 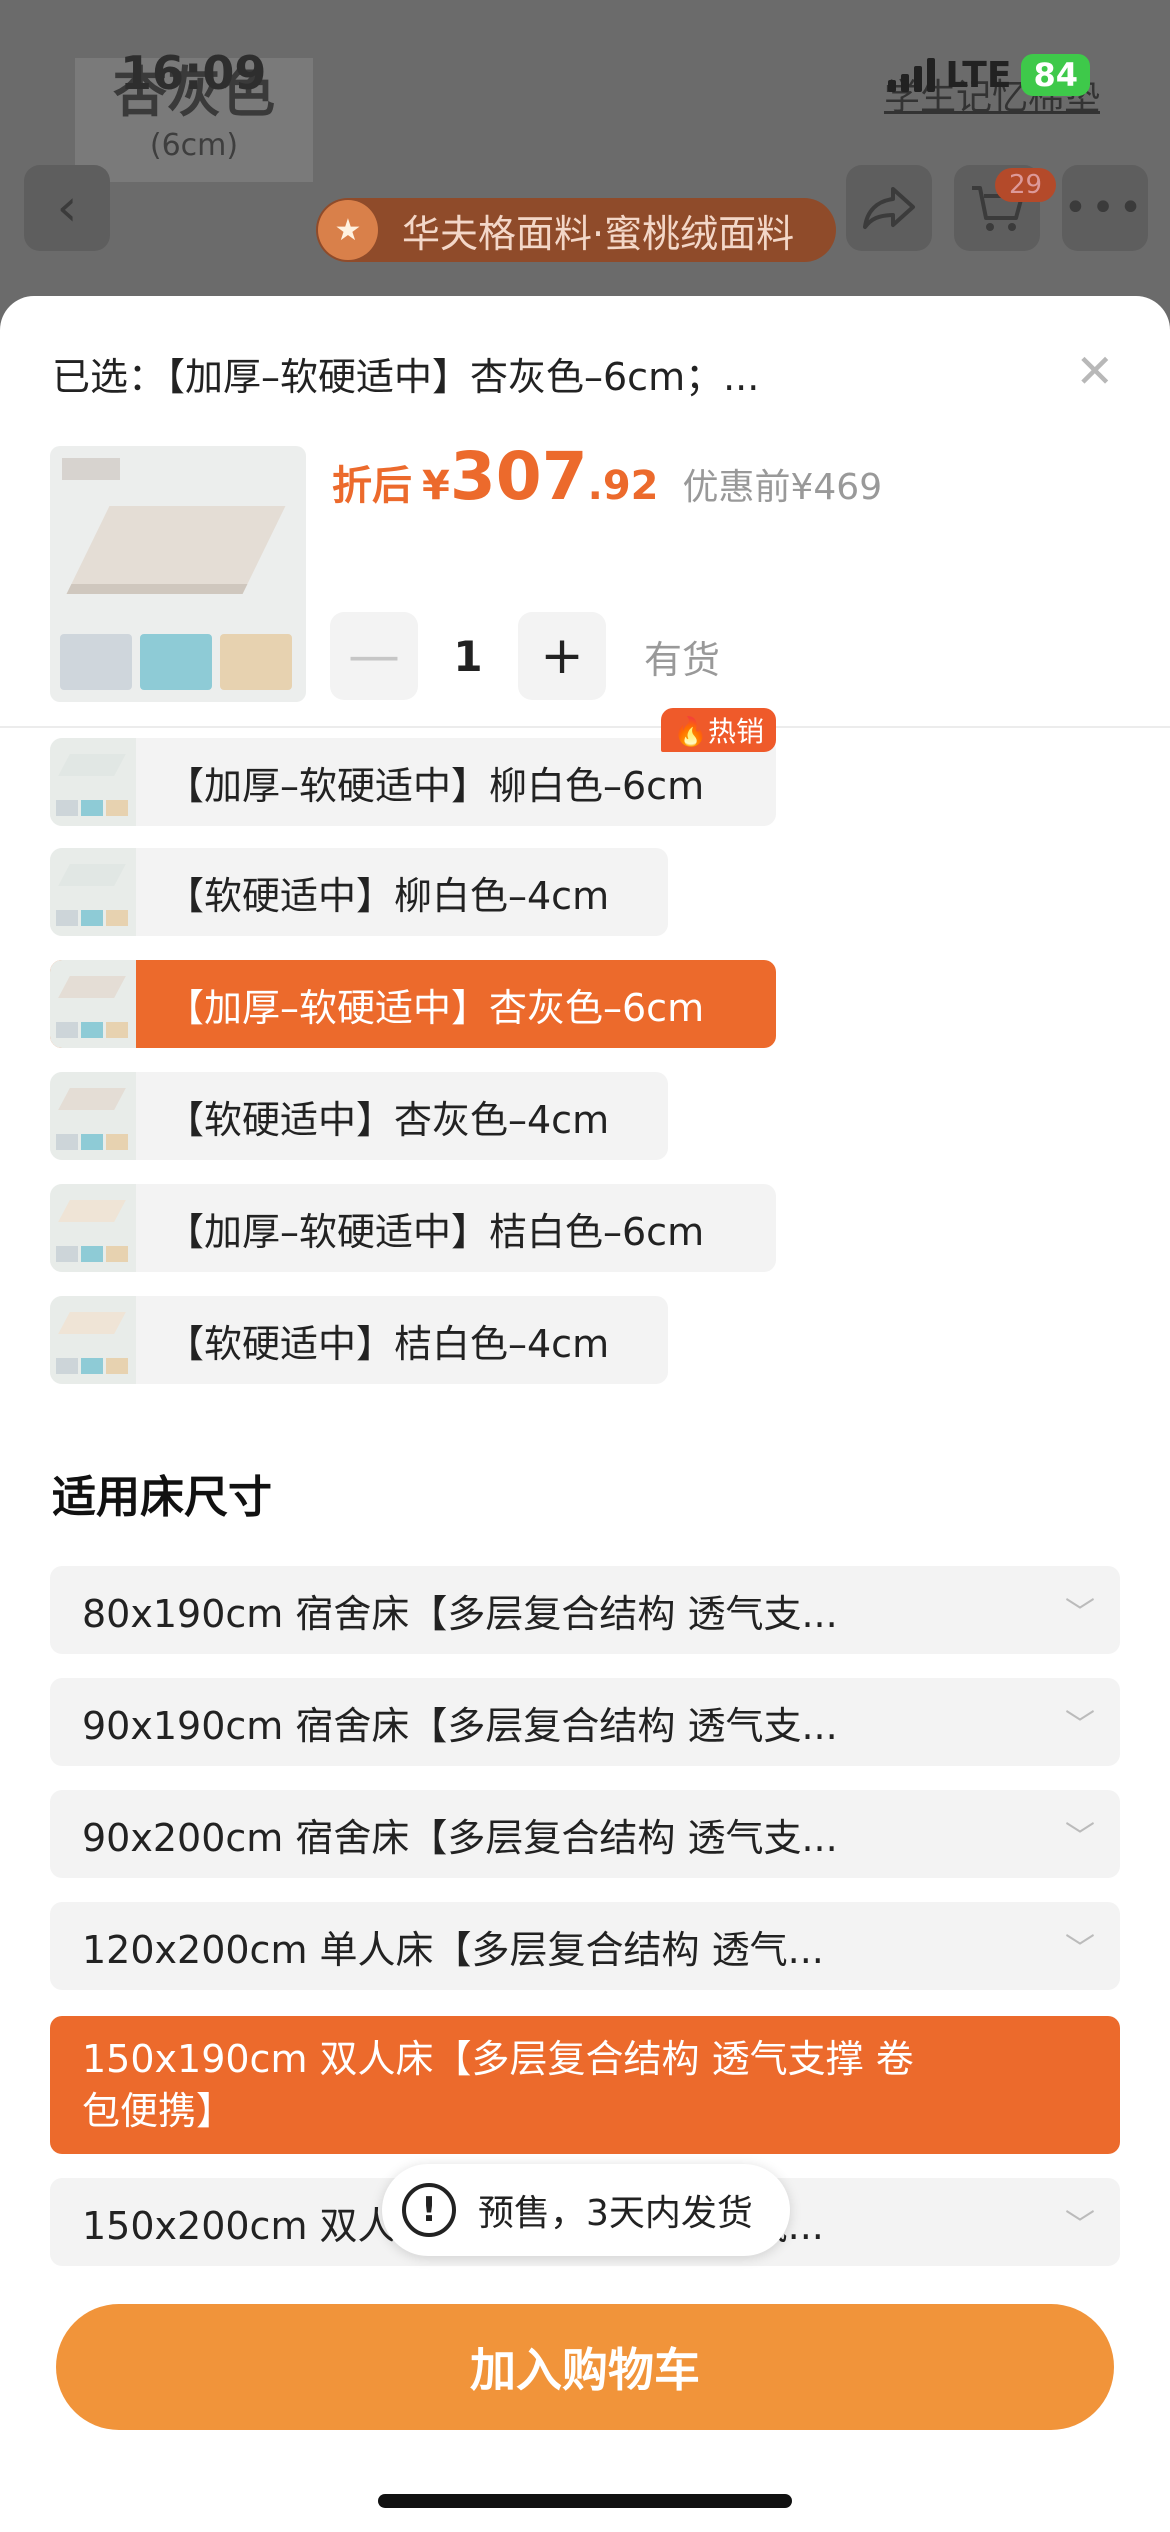 I want to click on price-decimal: .92, so click(x=623, y=486).